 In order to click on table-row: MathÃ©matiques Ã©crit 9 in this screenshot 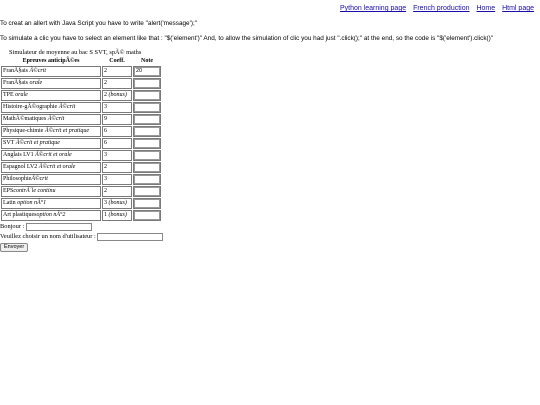, I will do `click(81, 119)`.